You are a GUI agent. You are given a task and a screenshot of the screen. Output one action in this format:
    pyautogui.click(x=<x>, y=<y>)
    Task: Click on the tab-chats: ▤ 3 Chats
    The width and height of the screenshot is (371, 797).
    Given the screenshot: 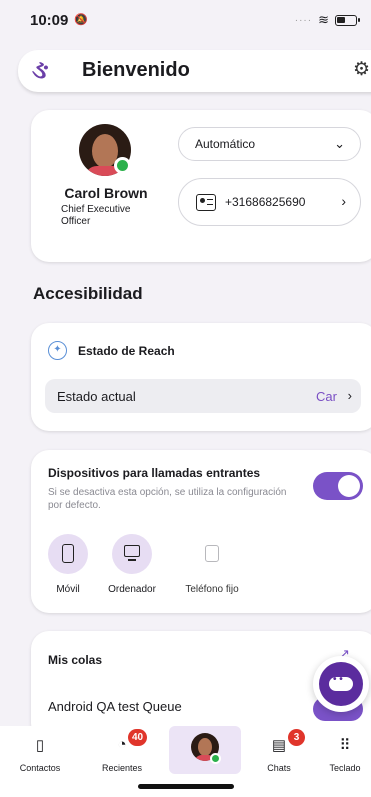 What is the action you would take?
    pyautogui.click(x=279, y=752)
    